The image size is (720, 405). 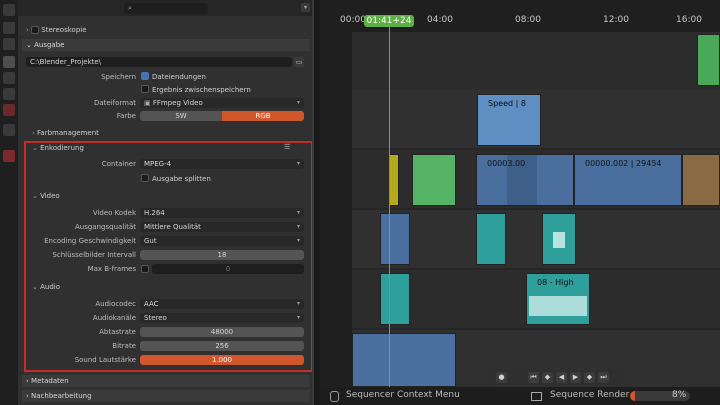 What do you see at coordinates (525, 180) in the screenshot?
I see `movie-strip: 00003.00` at bounding box center [525, 180].